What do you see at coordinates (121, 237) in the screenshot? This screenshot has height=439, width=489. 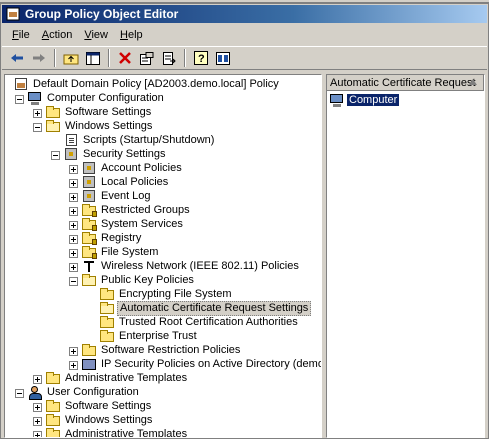 I see `tree-item-label: Registry` at bounding box center [121, 237].